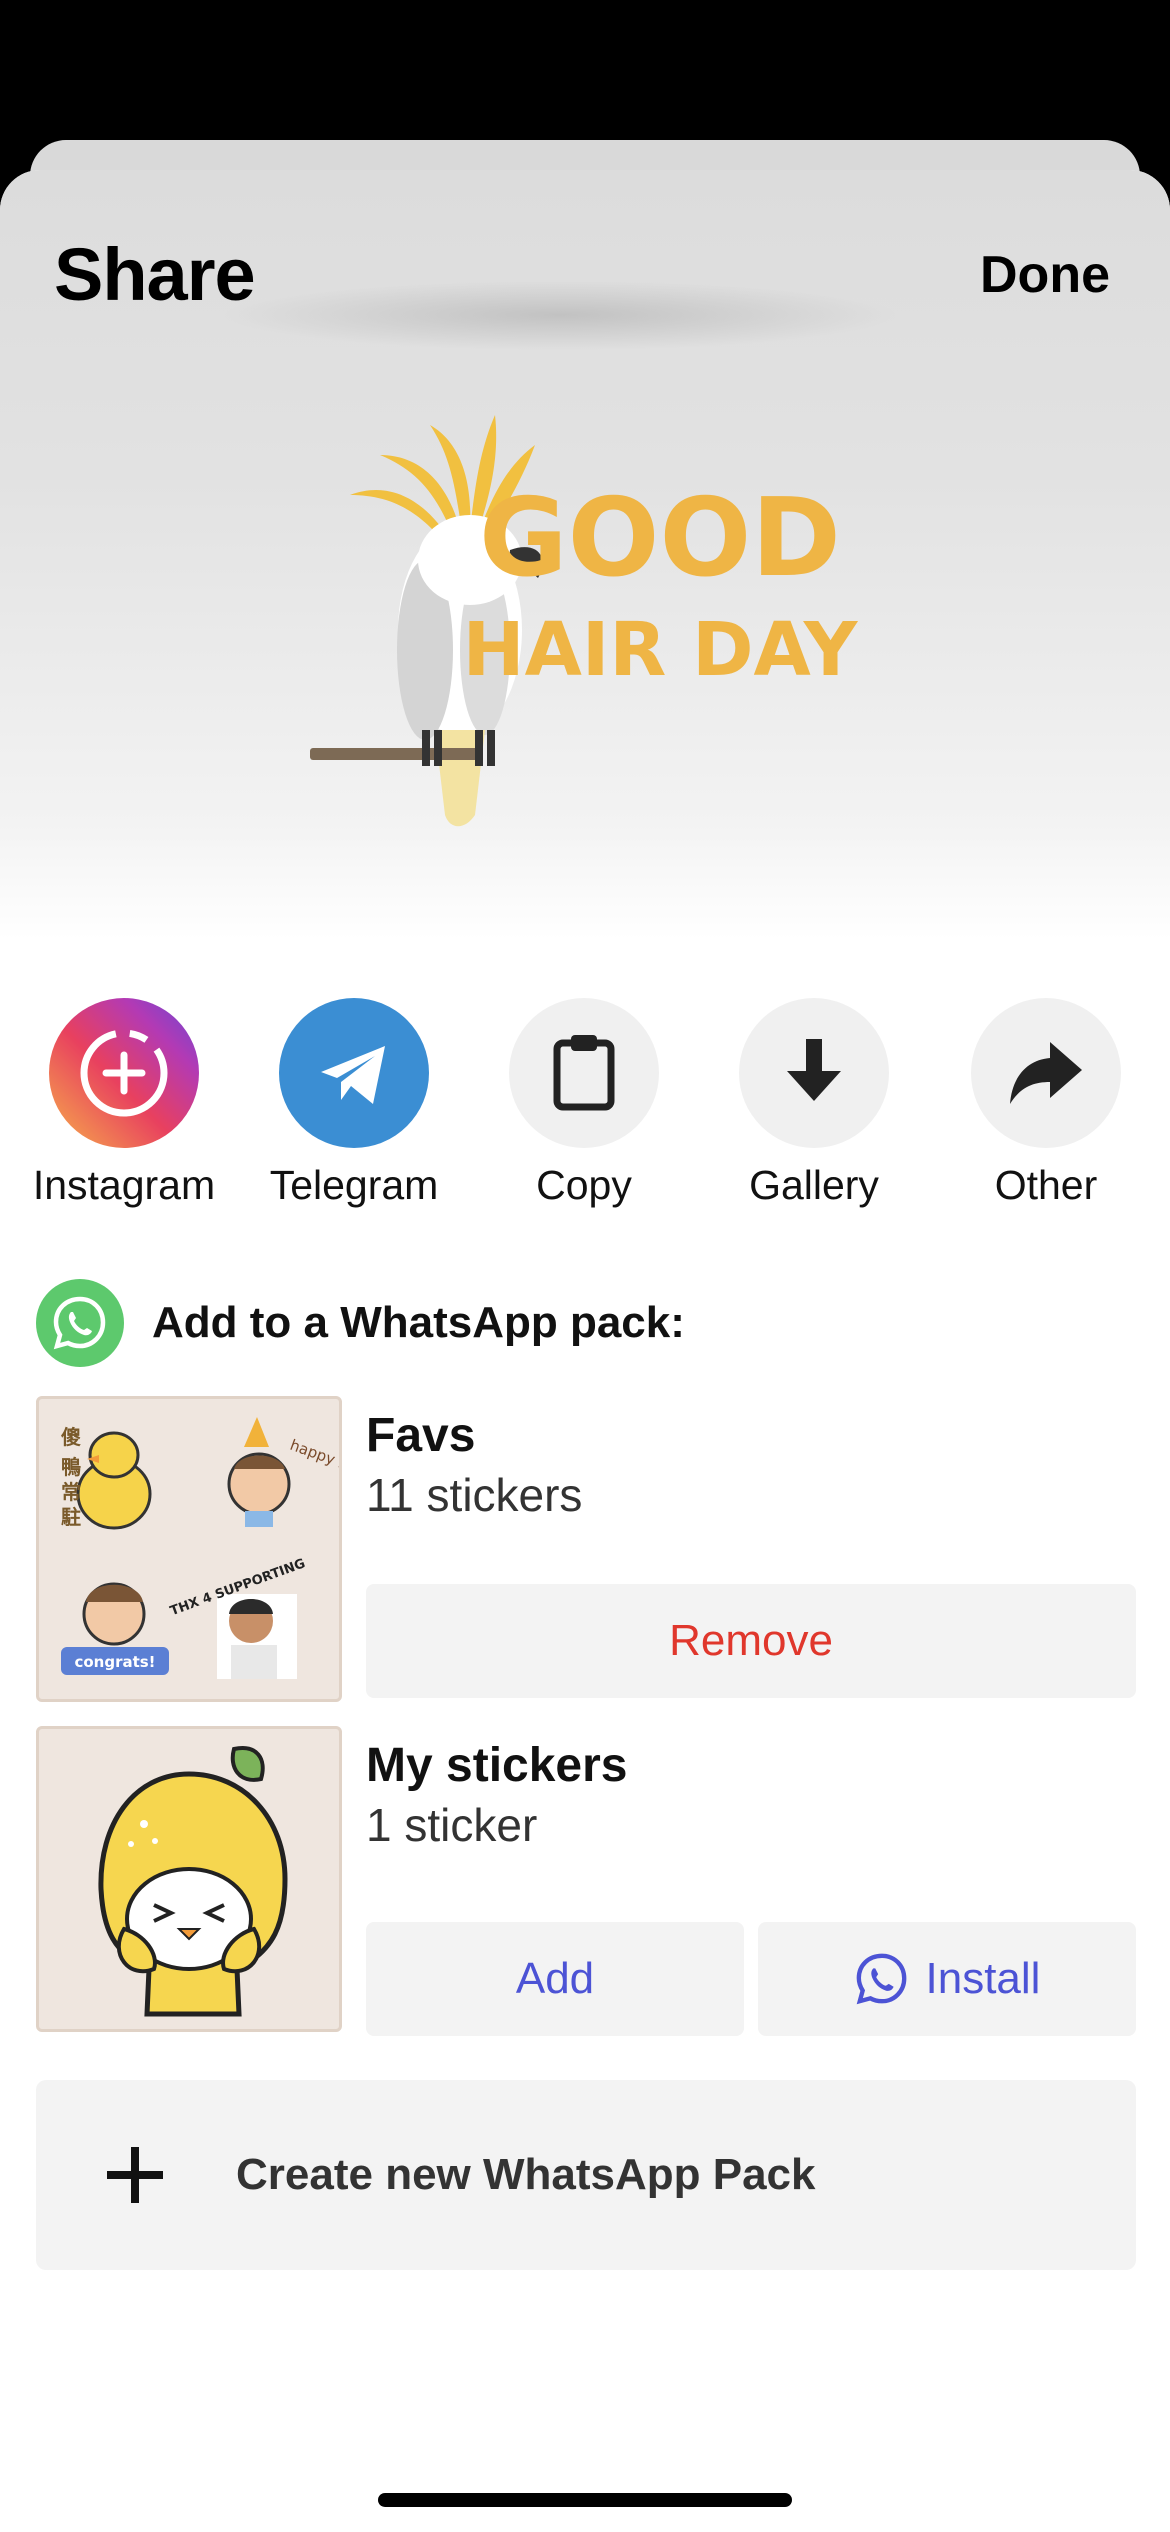 This screenshot has width=1170, height=2532. I want to click on share-target-telegram: Telegram, so click(354, 1103).